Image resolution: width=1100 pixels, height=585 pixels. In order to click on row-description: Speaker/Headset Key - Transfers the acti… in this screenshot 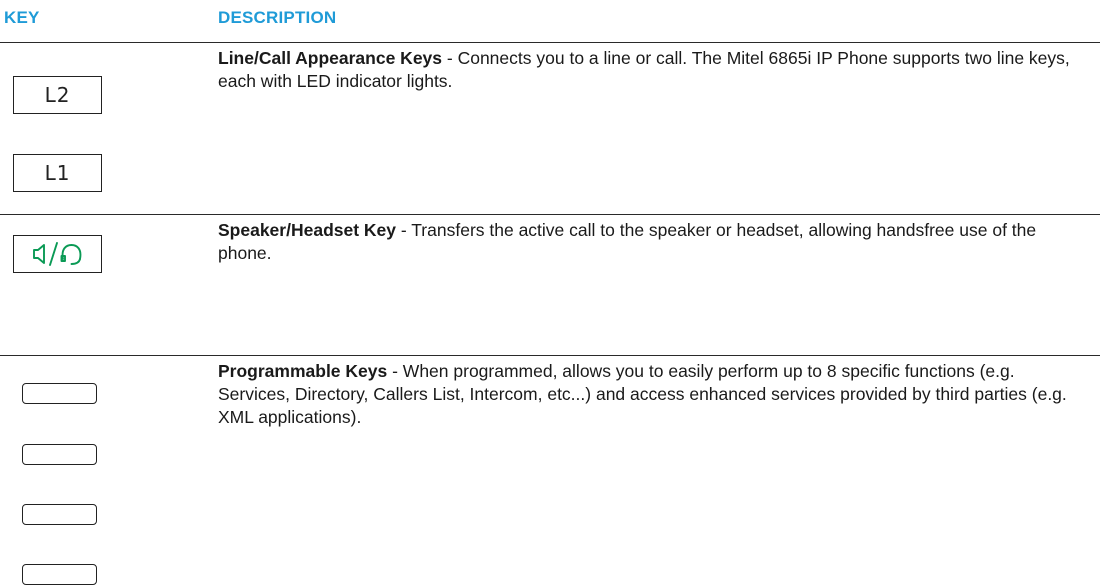, I will do `click(653, 242)`.